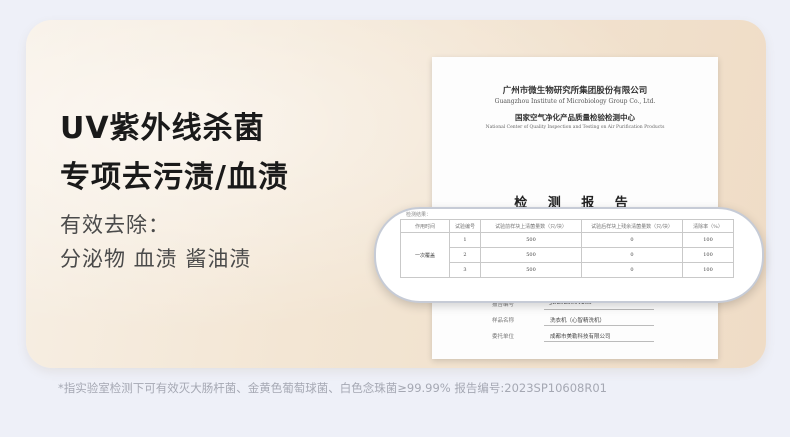 The height and width of the screenshot is (437, 790). I want to click on meta-value-client: 成都市美勒科技有限公司, so click(580, 337).